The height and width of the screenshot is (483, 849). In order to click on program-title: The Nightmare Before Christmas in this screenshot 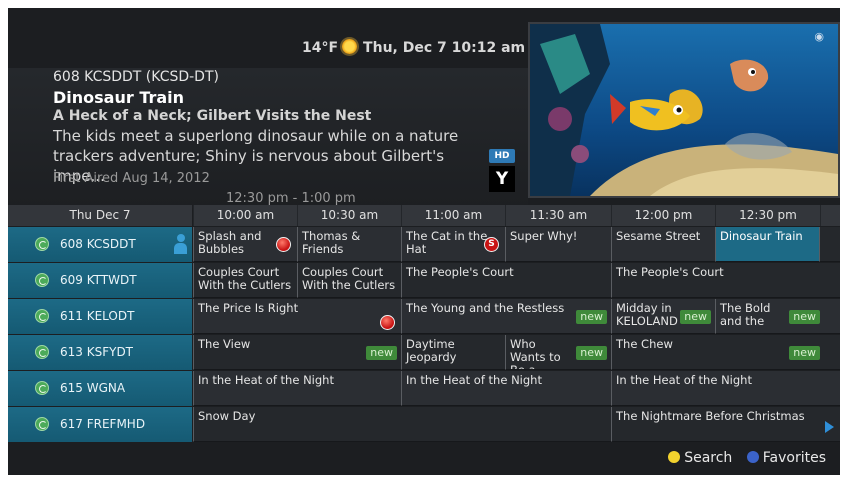, I will do `click(710, 416)`.